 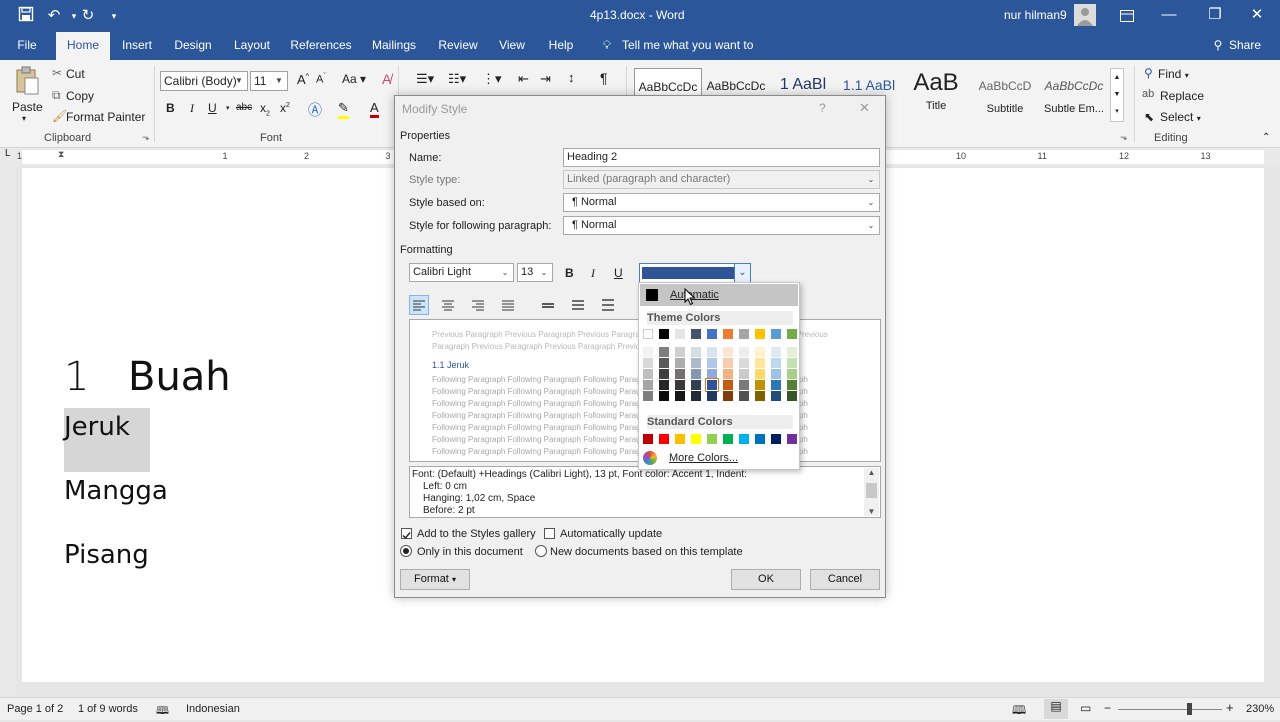 I want to click on cut-button: Cut, so click(x=75, y=74).